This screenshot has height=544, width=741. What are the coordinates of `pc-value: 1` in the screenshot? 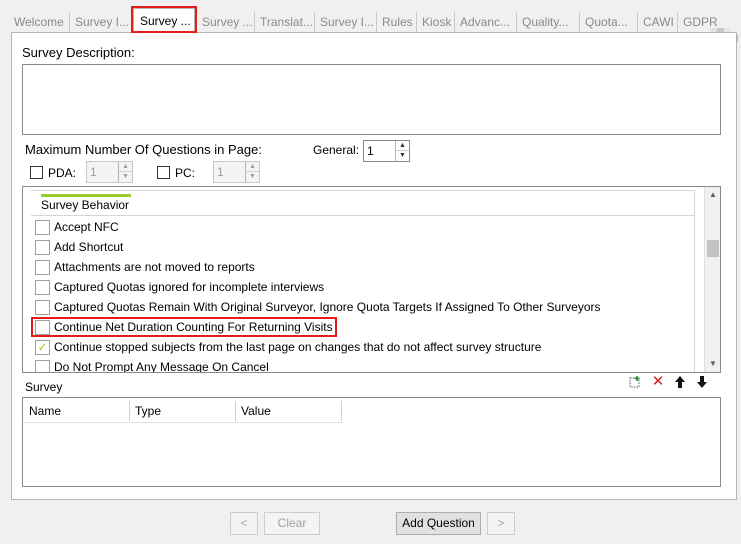 It's located at (220, 172).